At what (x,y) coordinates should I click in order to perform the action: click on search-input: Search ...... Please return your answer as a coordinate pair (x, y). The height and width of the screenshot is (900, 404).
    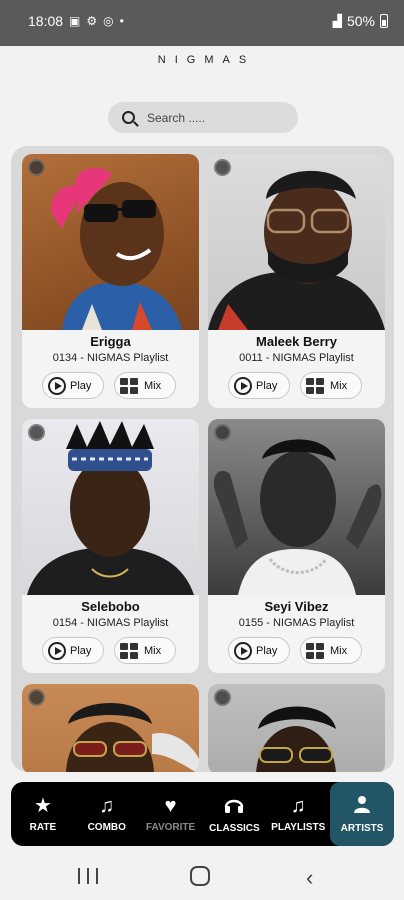
    Looking at the image, I should click on (203, 117).